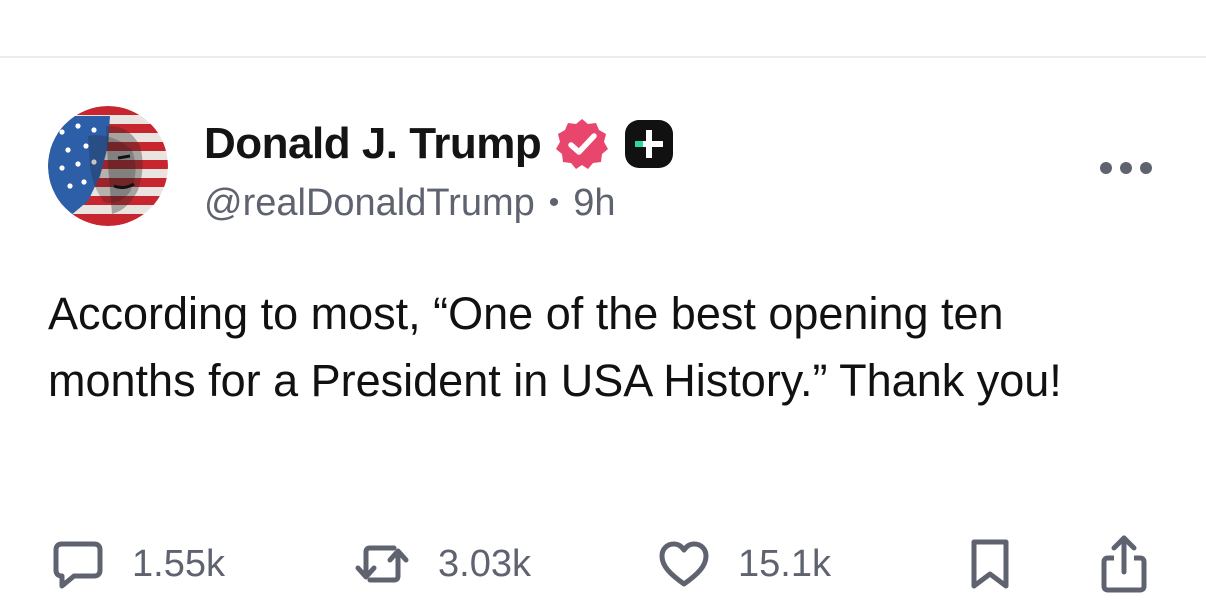 The width and height of the screenshot is (1206, 614). I want to click on top-divider, so click(603, 57).